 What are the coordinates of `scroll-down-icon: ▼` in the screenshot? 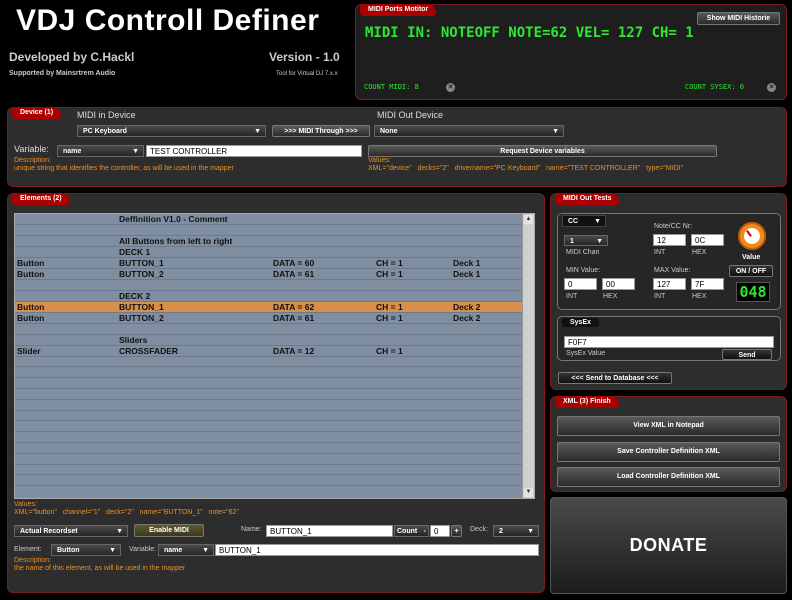 It's located at (528, 492).